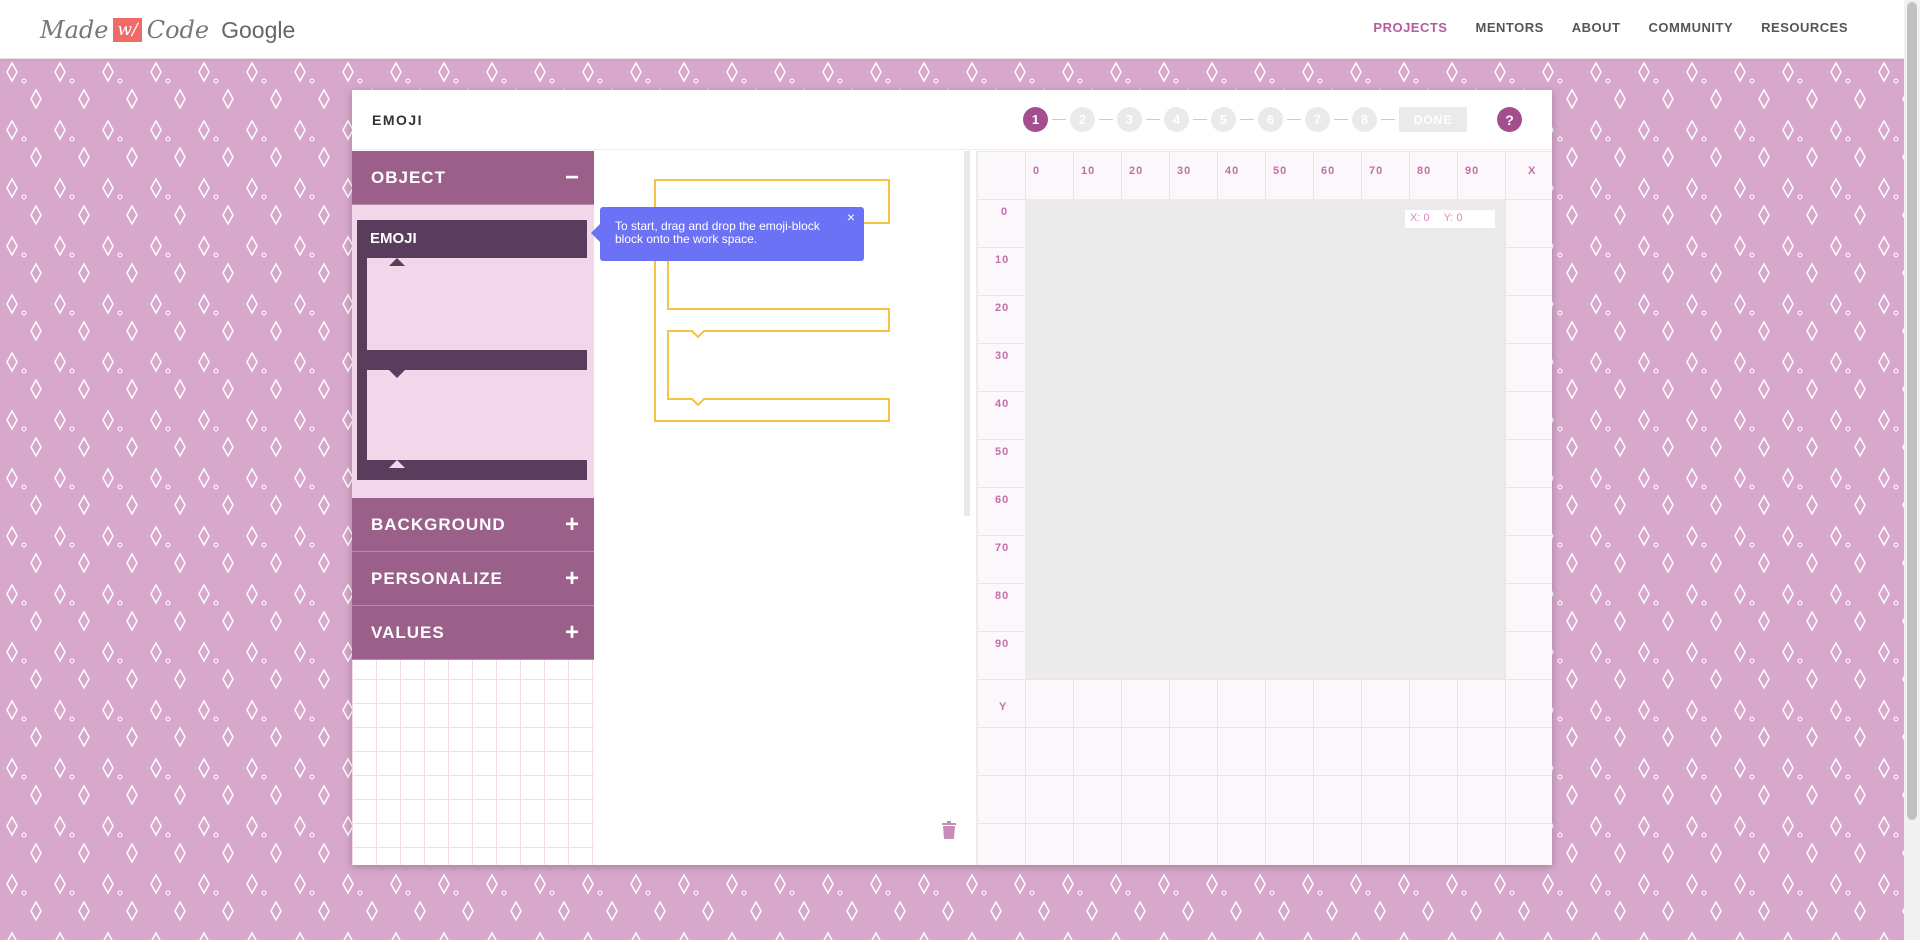 This screenshot has width=1920, height=940. I want to click on x-tick-label: 10, so click(1088, 171).